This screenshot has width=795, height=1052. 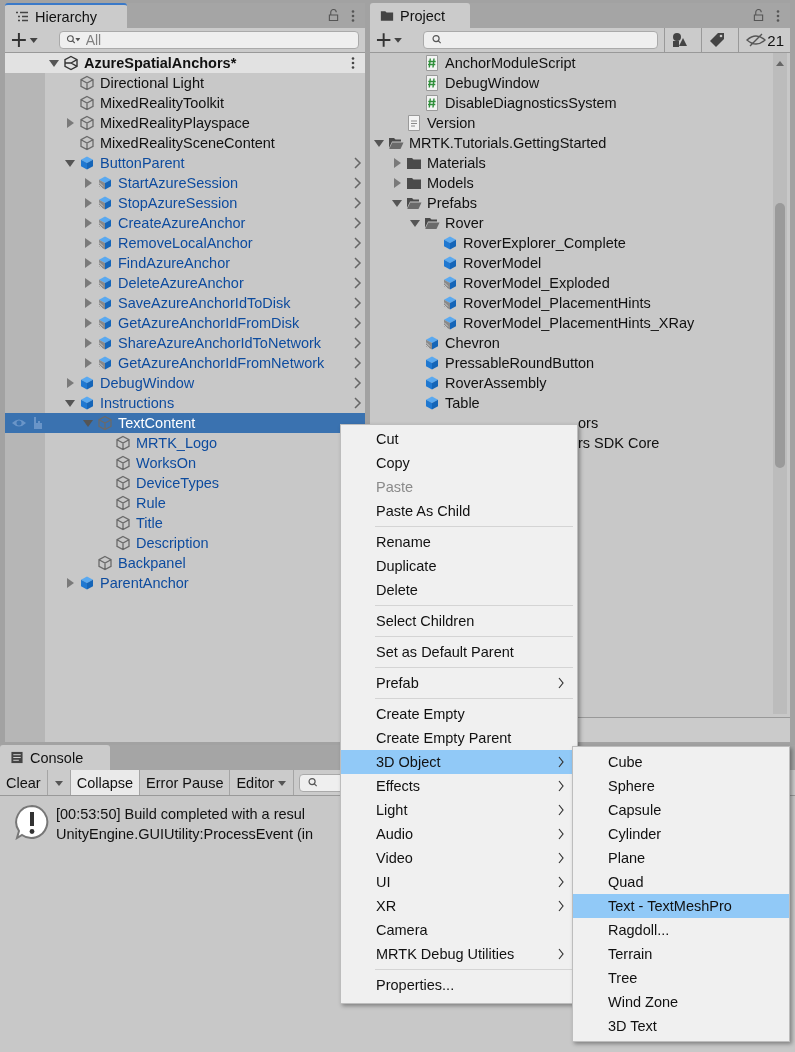 What do you see at coordinates (185, 343) in the screenshot?
I see `hierarchy-item: ShareAzureAnchorIdToNetwork` at bounding box center [185, 343].